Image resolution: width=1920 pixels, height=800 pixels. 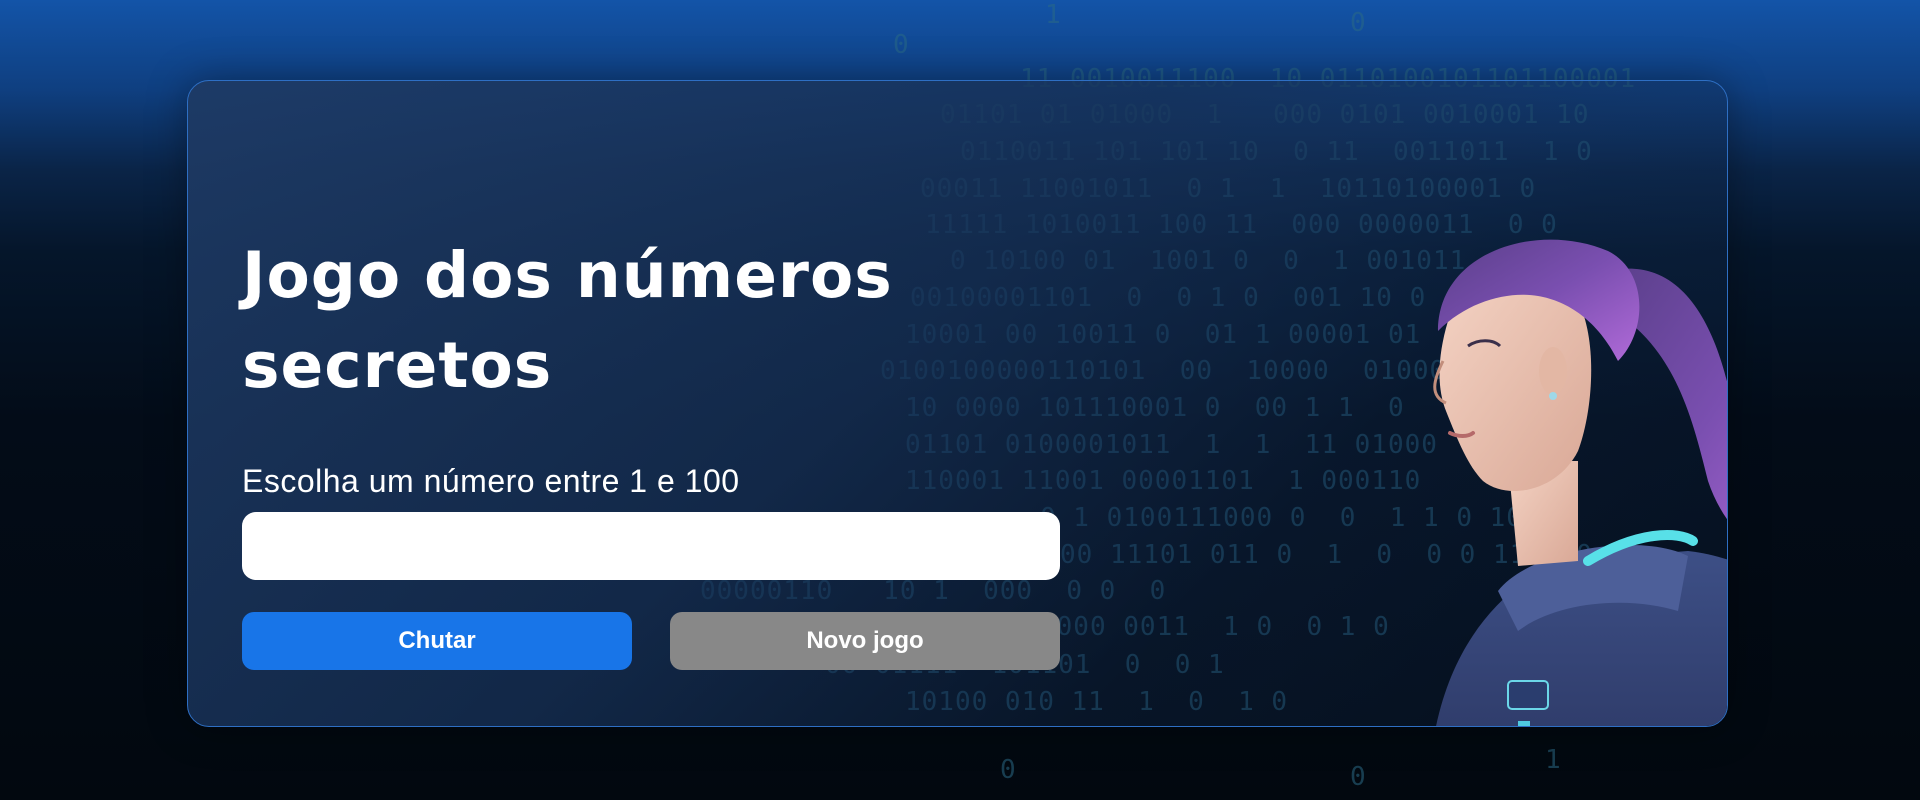 I want to click on guess-input, so click(x=651, y=546).